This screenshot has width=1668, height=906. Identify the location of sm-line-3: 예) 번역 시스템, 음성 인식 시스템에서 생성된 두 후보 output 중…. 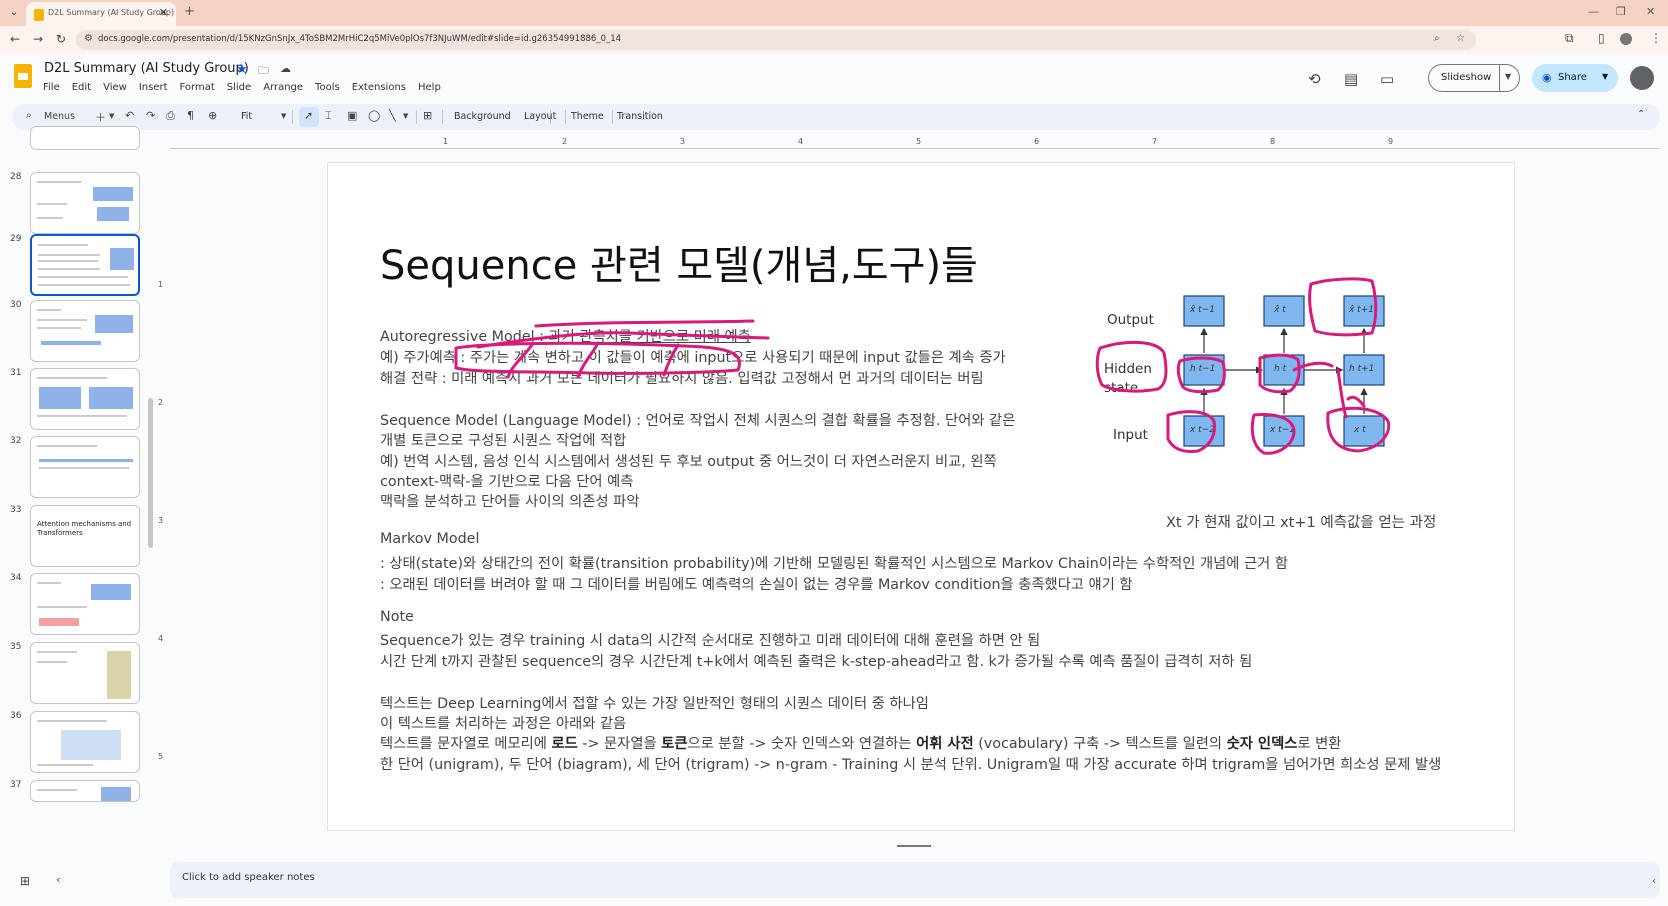
(688, 460).